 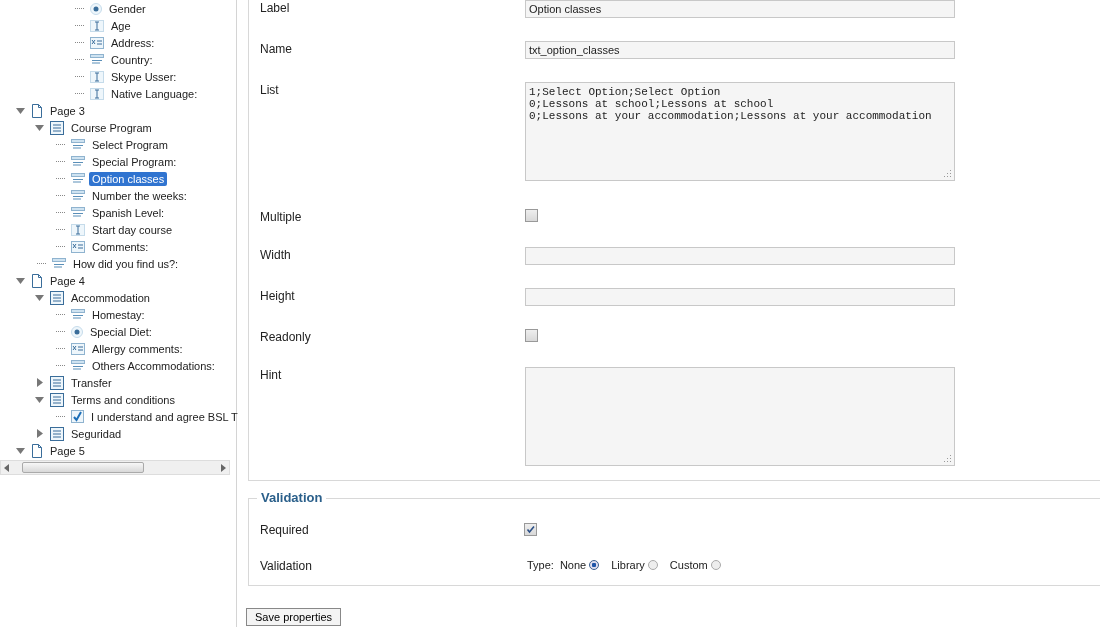 What do you see at coordinates (740, 9) in the screenshot?
I see `text-field: Option classes` at bounding box center [740, 9].